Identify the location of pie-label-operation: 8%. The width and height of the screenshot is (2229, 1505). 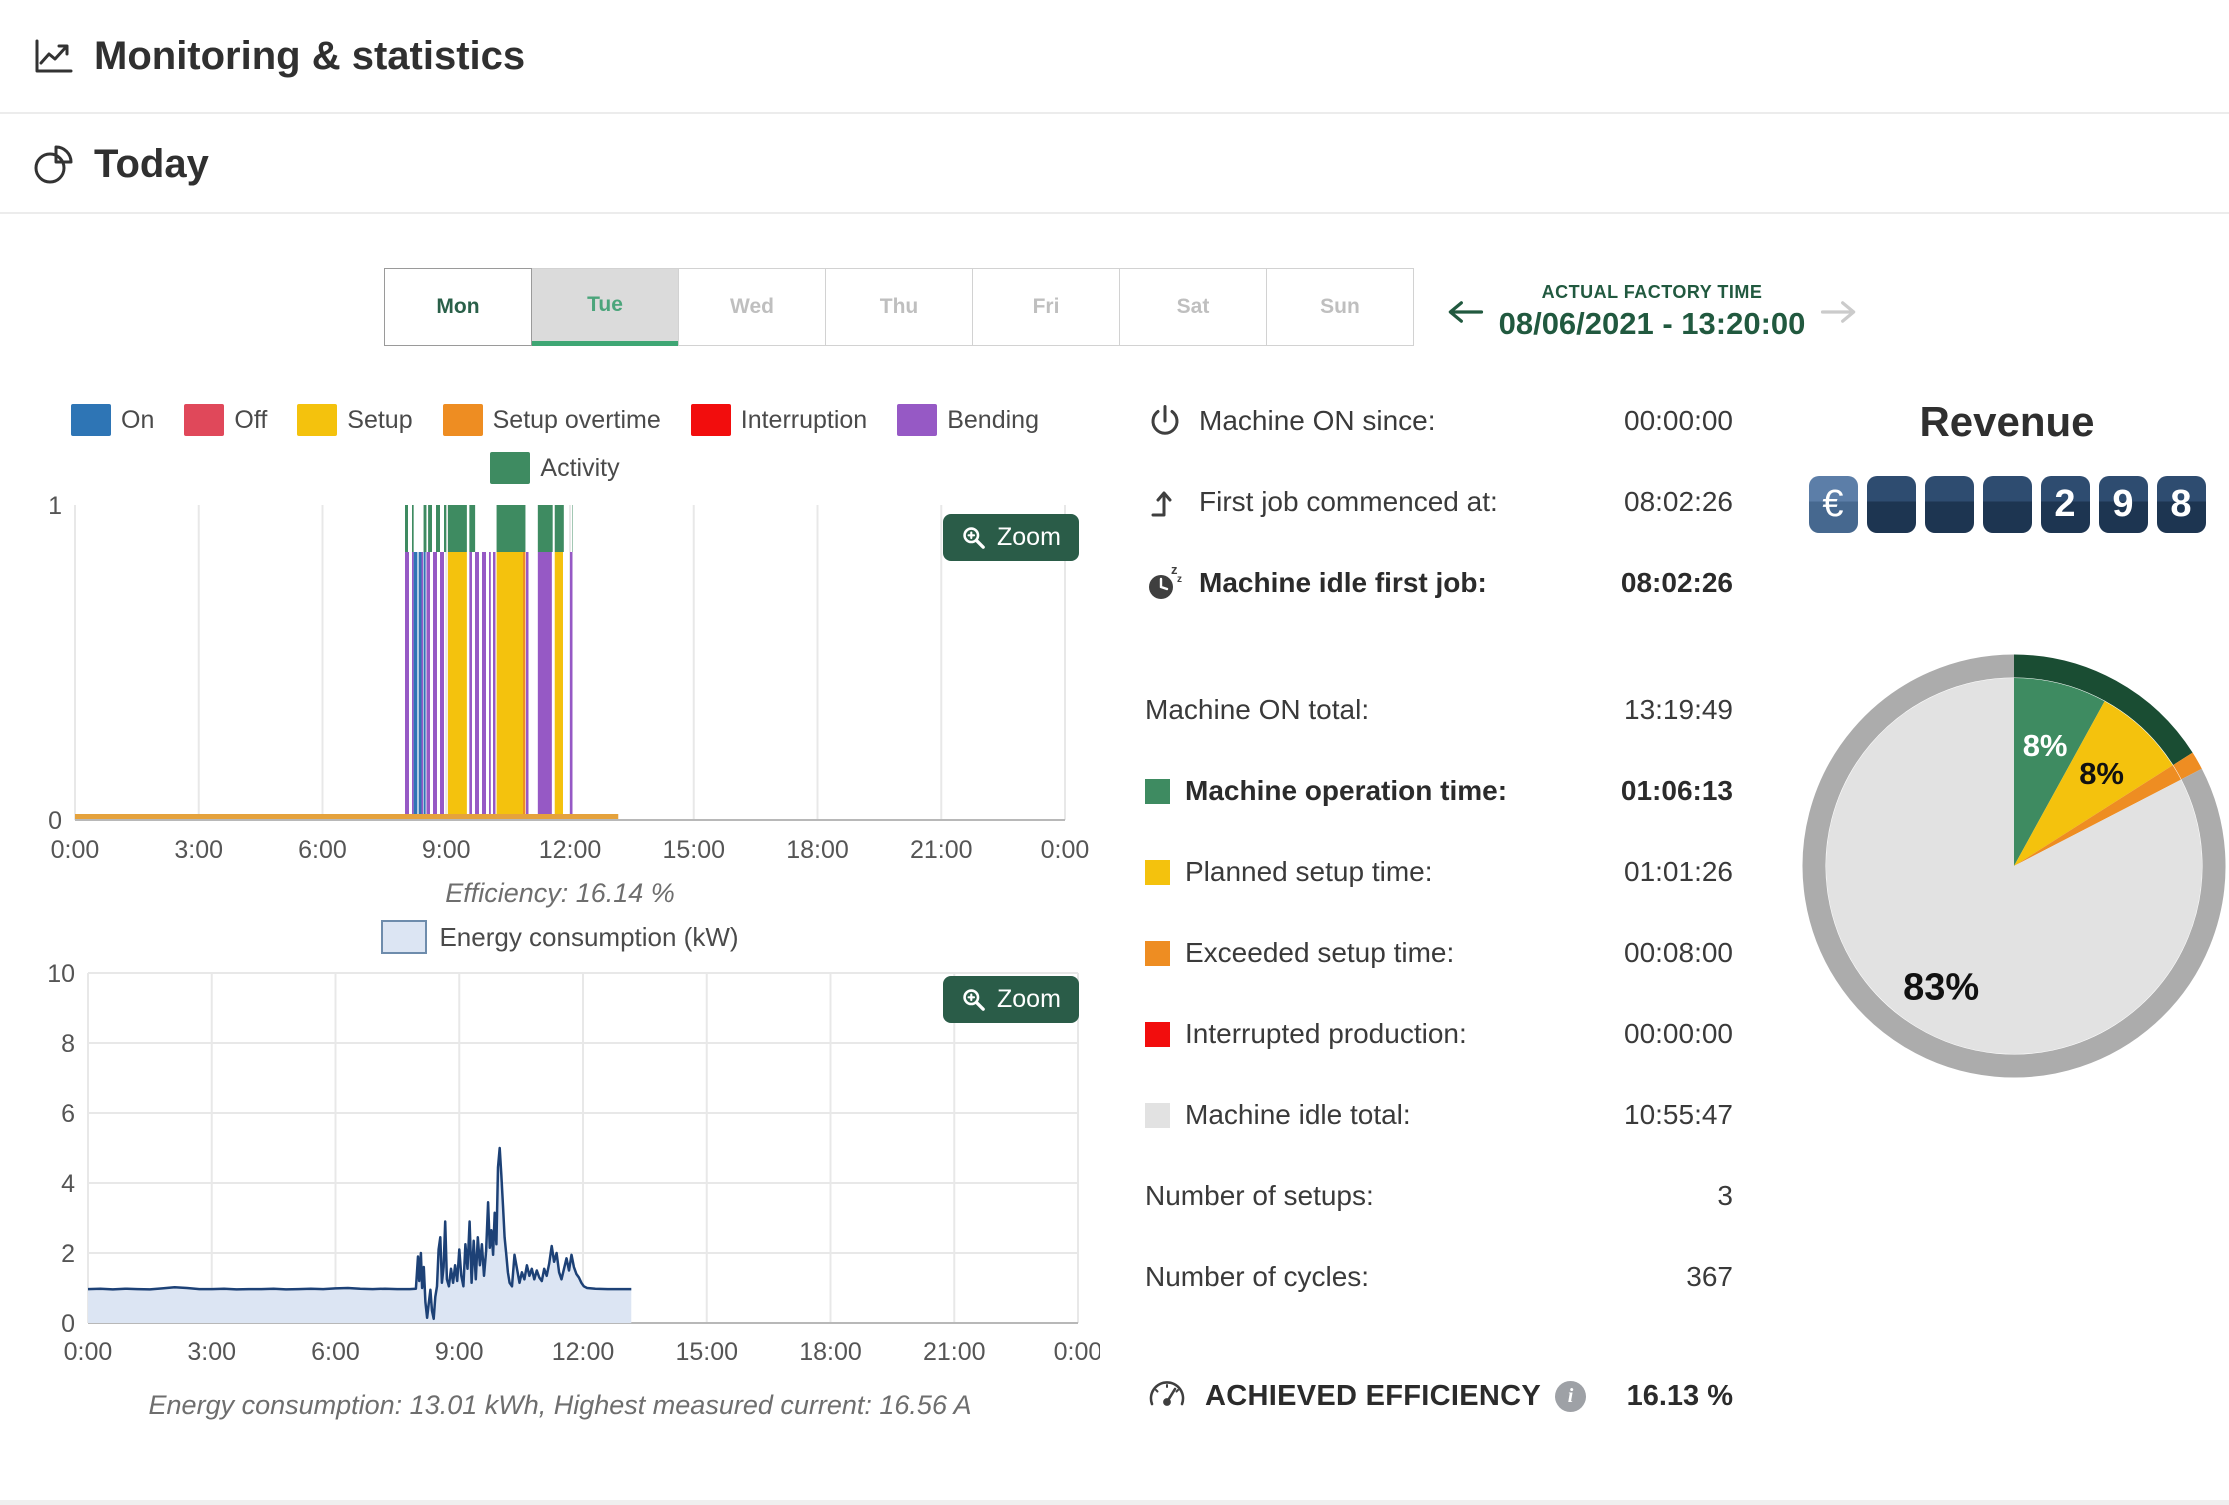
(2045, 745).